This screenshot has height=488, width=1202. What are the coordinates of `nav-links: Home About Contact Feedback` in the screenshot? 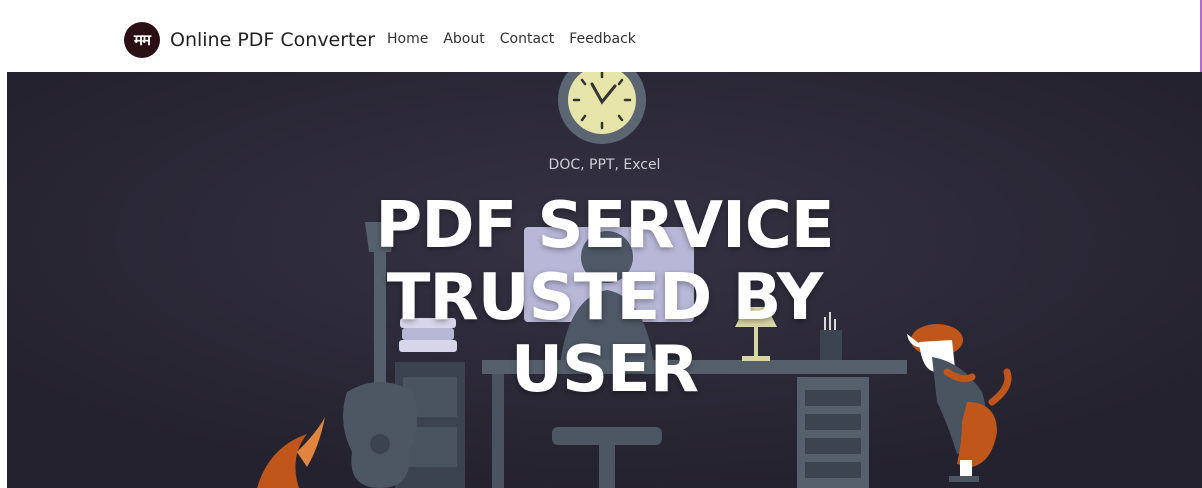 It's located at (519, 39).